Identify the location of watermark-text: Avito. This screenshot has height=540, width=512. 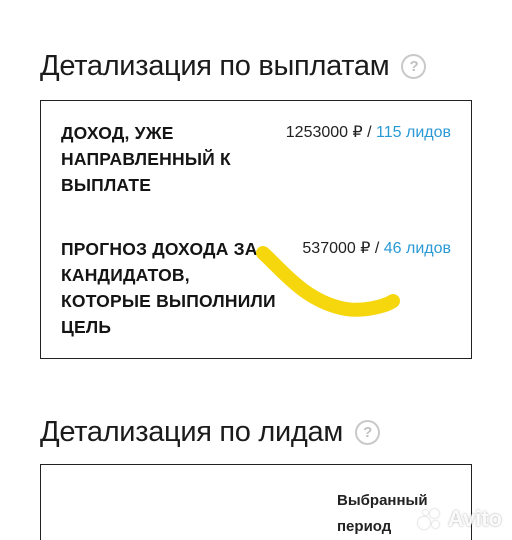
(474, 518).